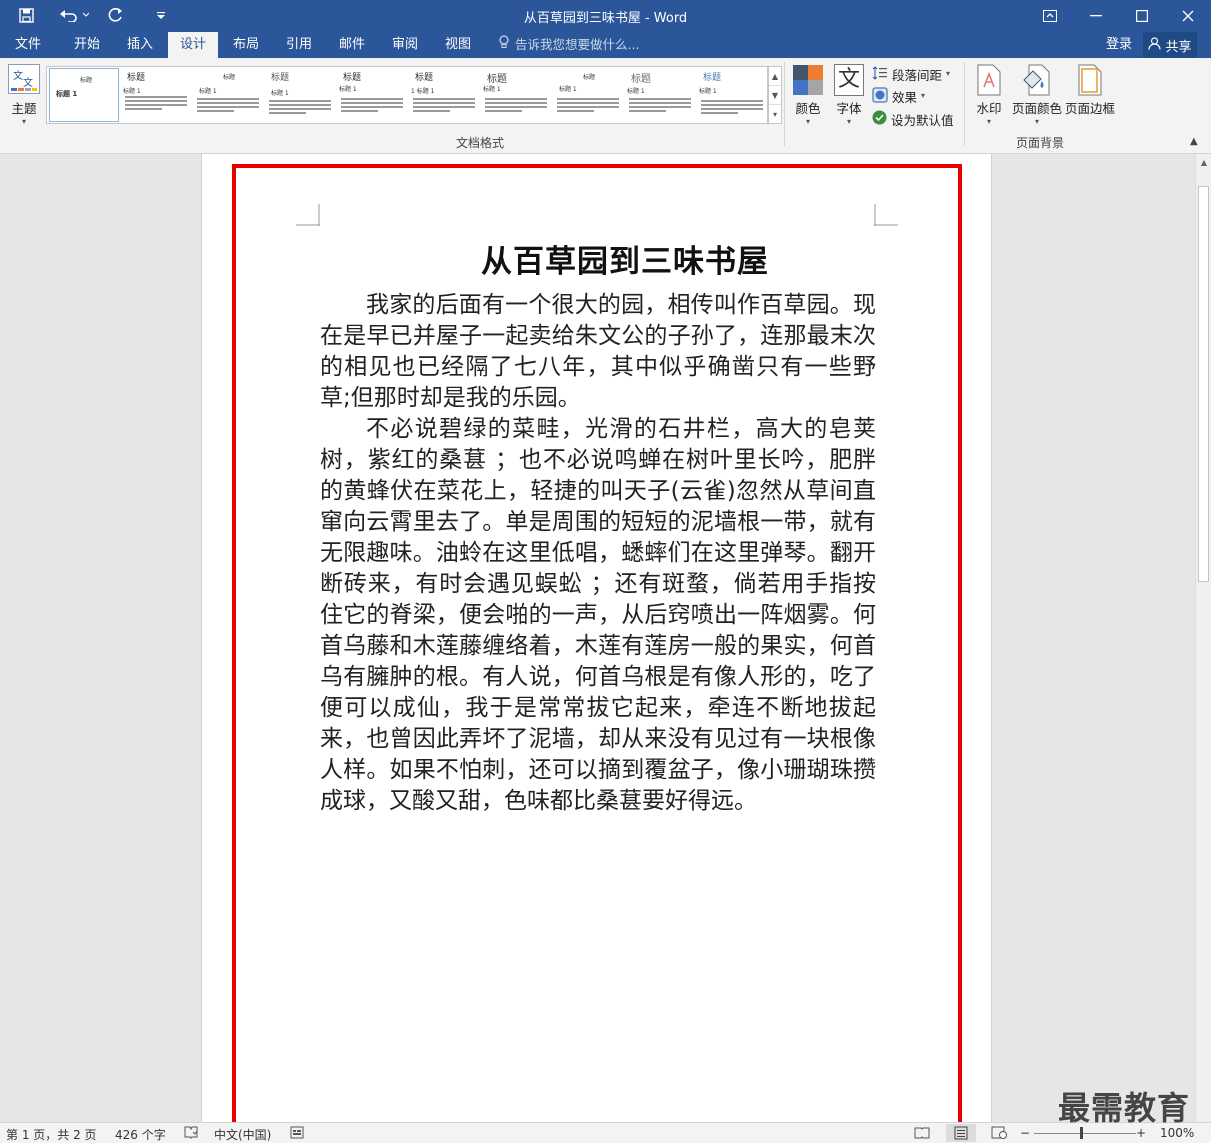  I want to click on colors-icon, so click(808, 80).